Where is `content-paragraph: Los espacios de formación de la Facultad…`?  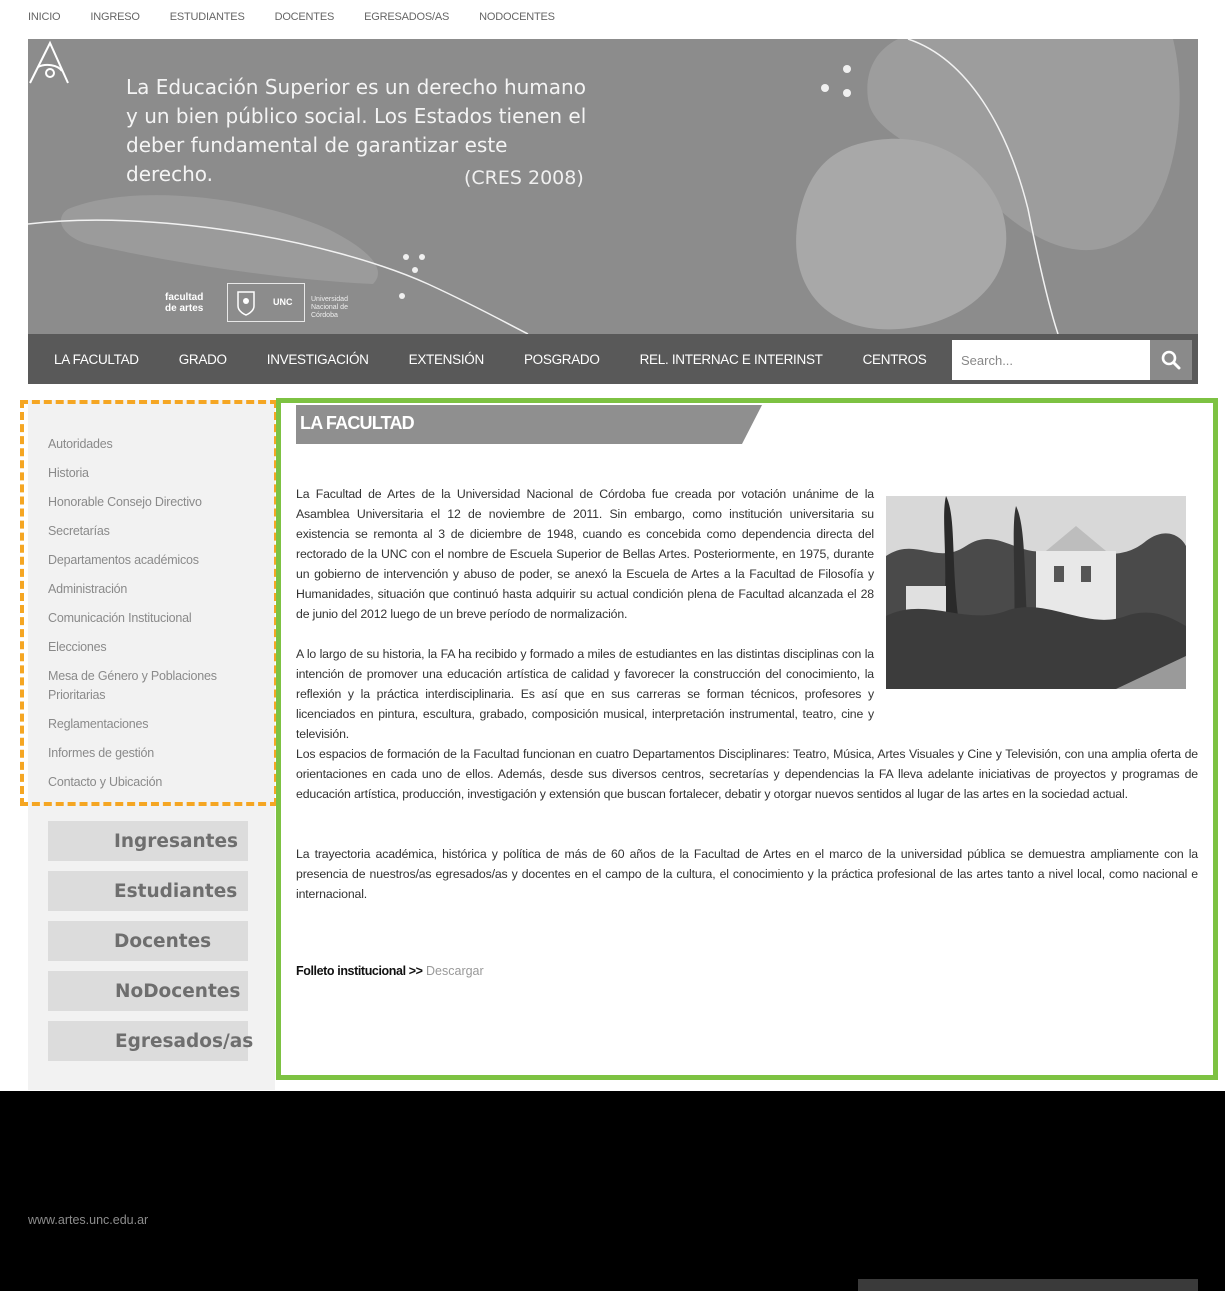 content-paragraph: Los espacios de formación de la Facultad… is located at coordinates (747, 774).